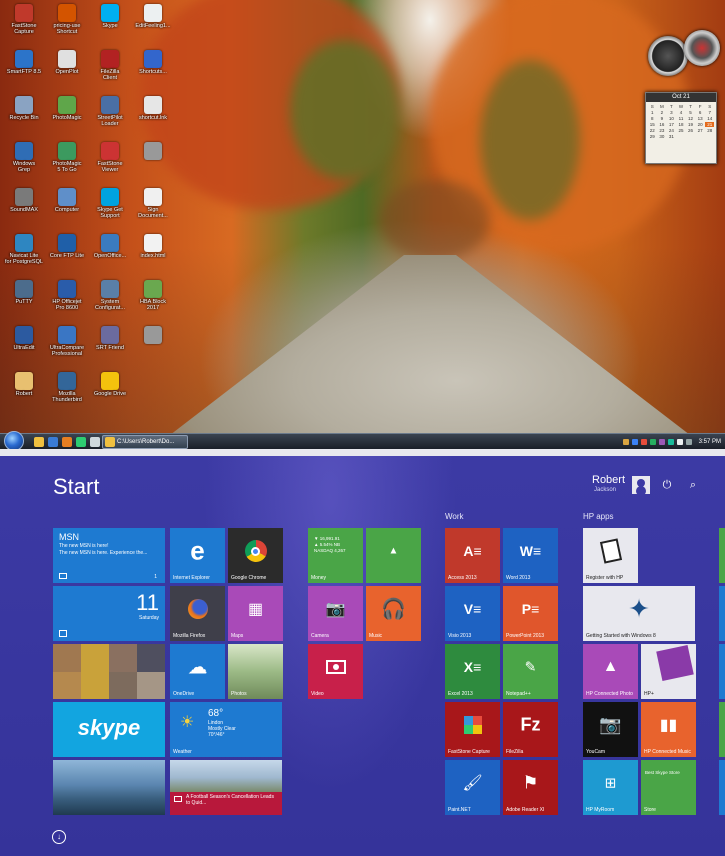 The height and width of the screenshot is (856, 725). Describe the element at coordinates (67, 385) in the screenshot. I see `desktop-icon: Mozilla Thunderbird` at that location.